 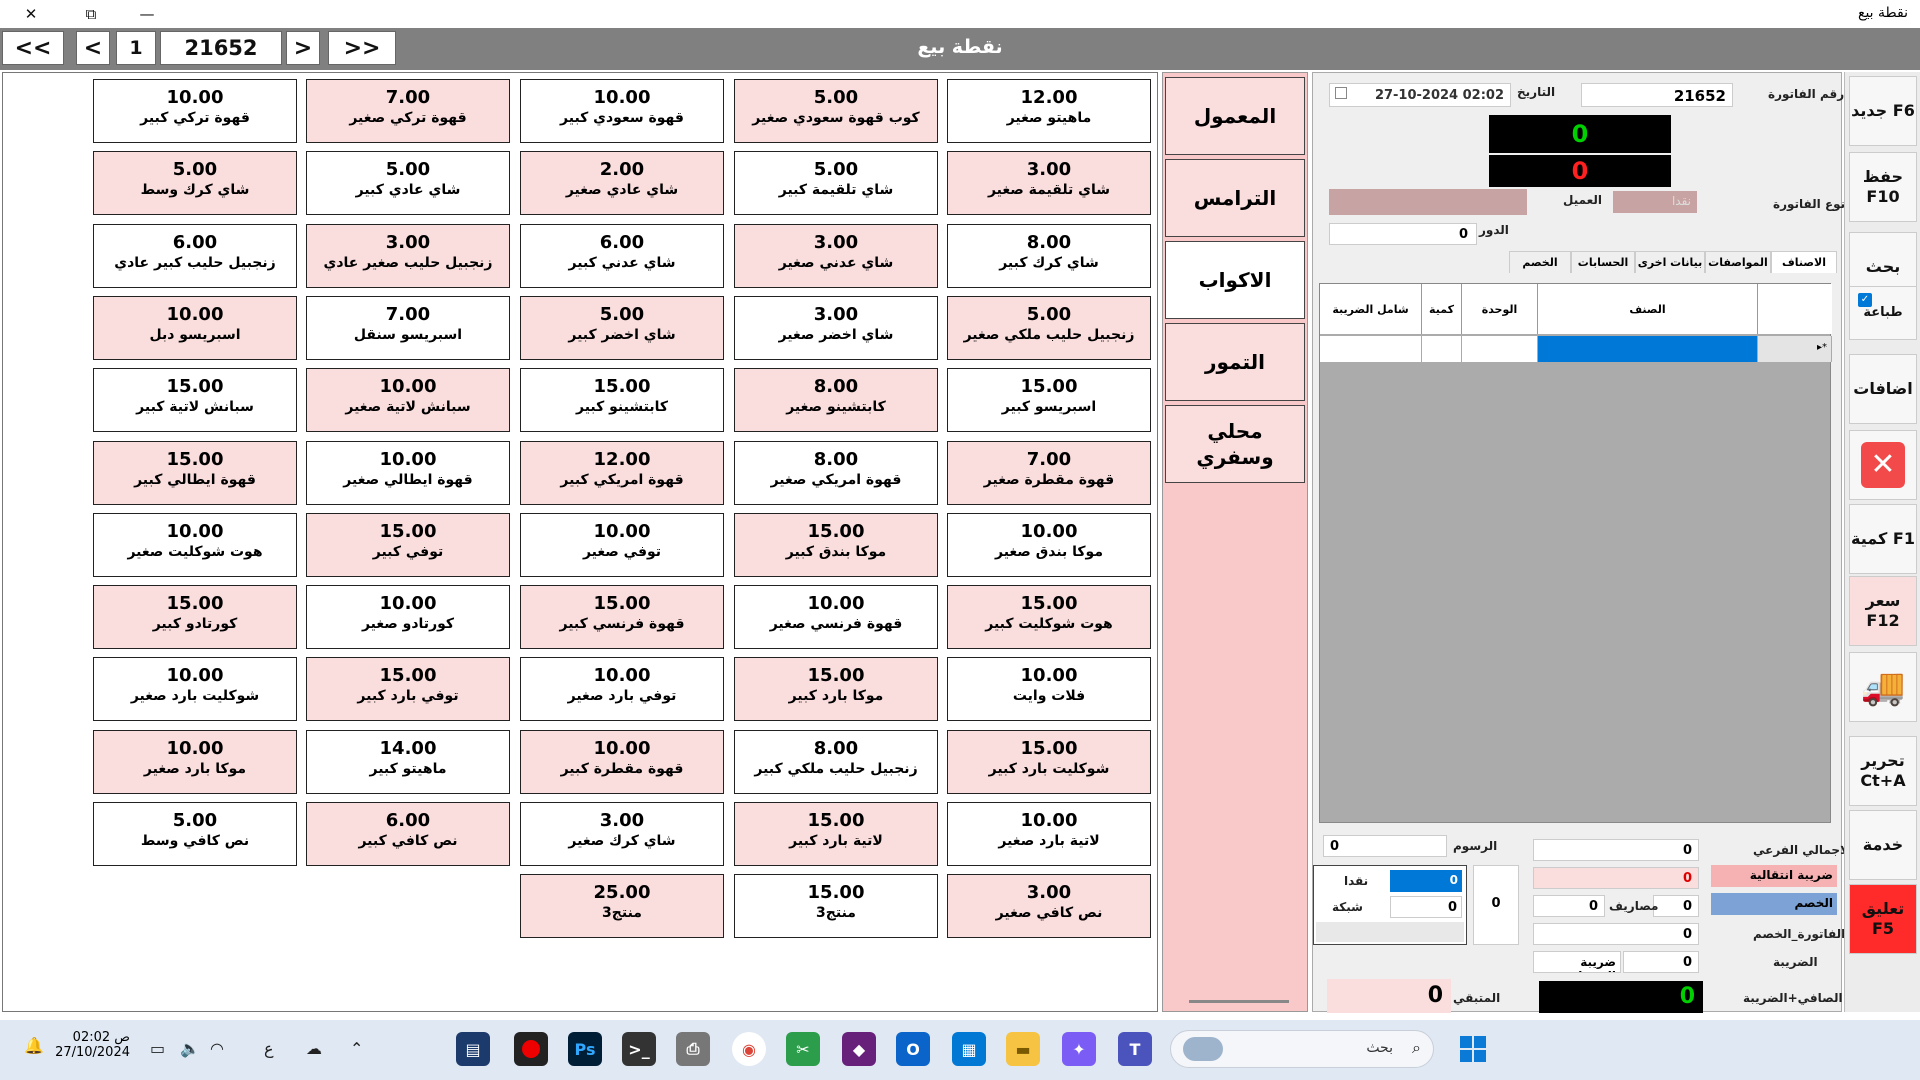 I want to click on col-header-quantity: كمية, so click(x=1442, y=309).